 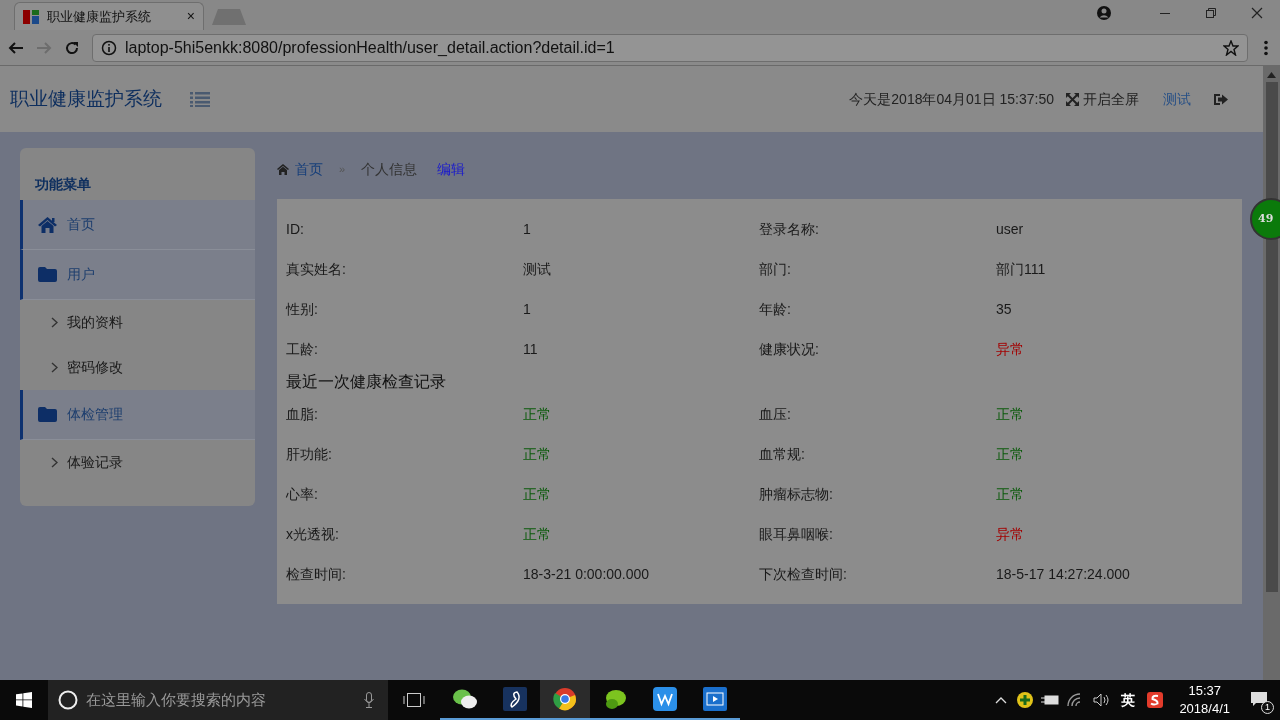 I want to click on menu-icon, so click(x=1266, y=47).